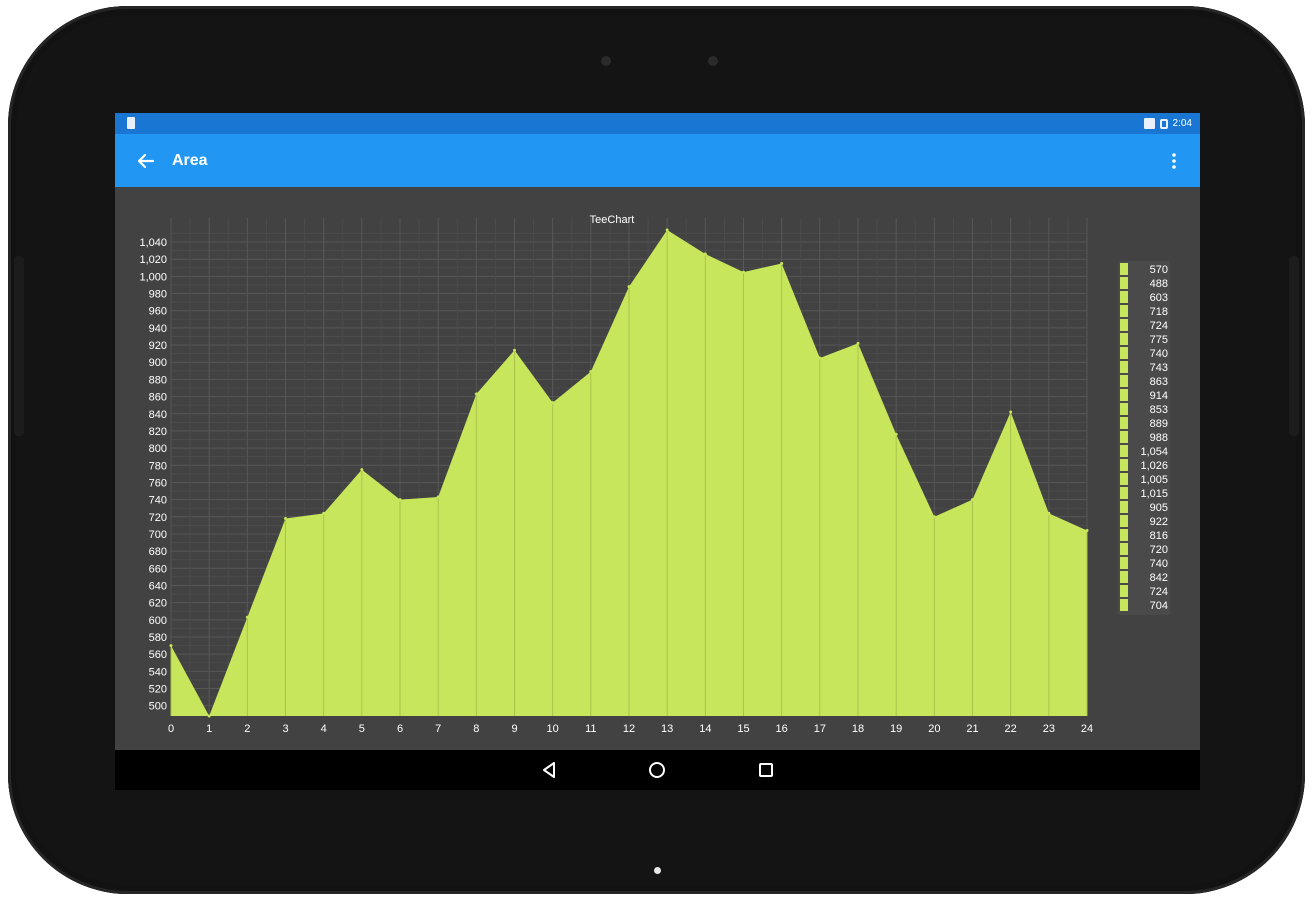 This screenshot has width=1313, height=900. I want to click on x-tick-label: 1, so click(209, 729).